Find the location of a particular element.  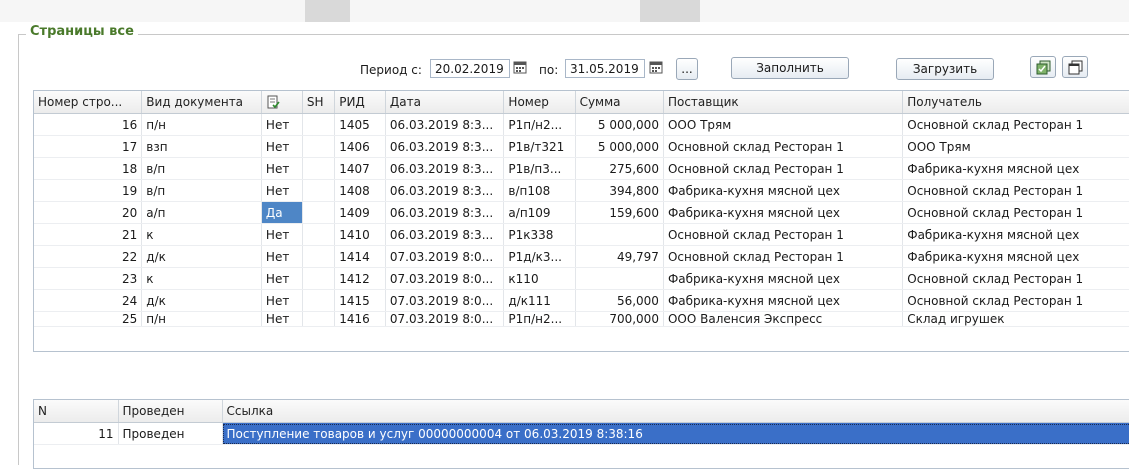

column-header-rid: РИД is located at coordinates (360, 102).